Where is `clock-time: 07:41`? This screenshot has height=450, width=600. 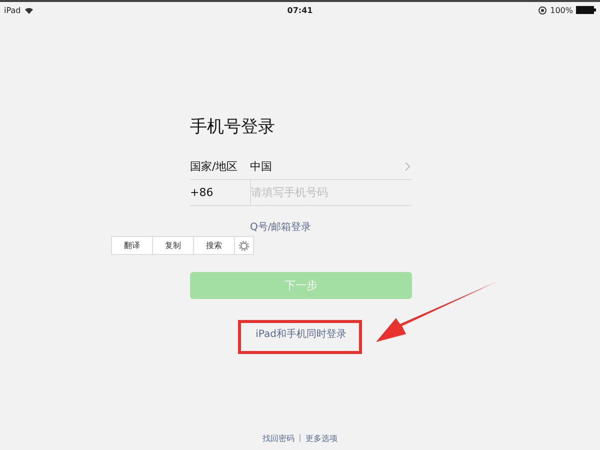
clock-time: 07:41 is located at coordinates (300, 10).